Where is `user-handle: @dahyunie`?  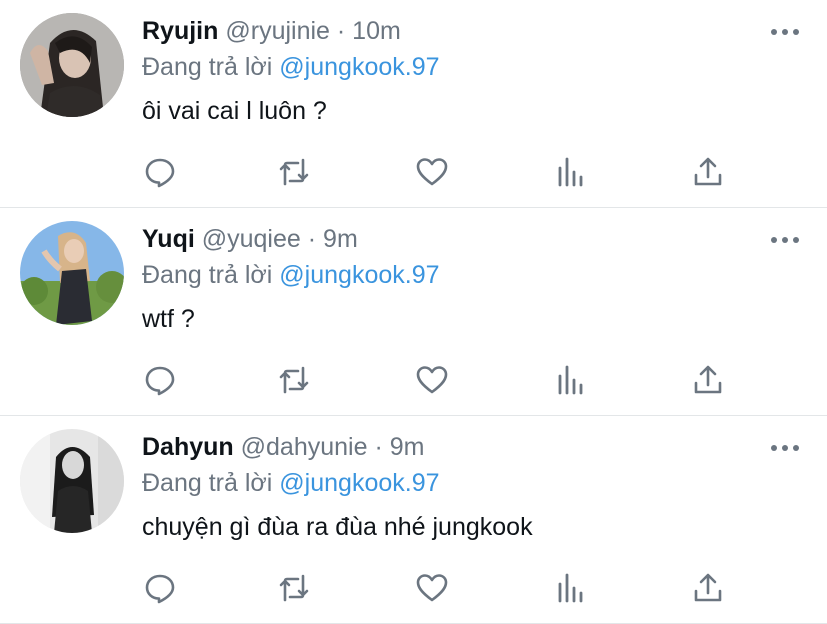
user-handle: @dahyunie is located at coordinates (304, 447).